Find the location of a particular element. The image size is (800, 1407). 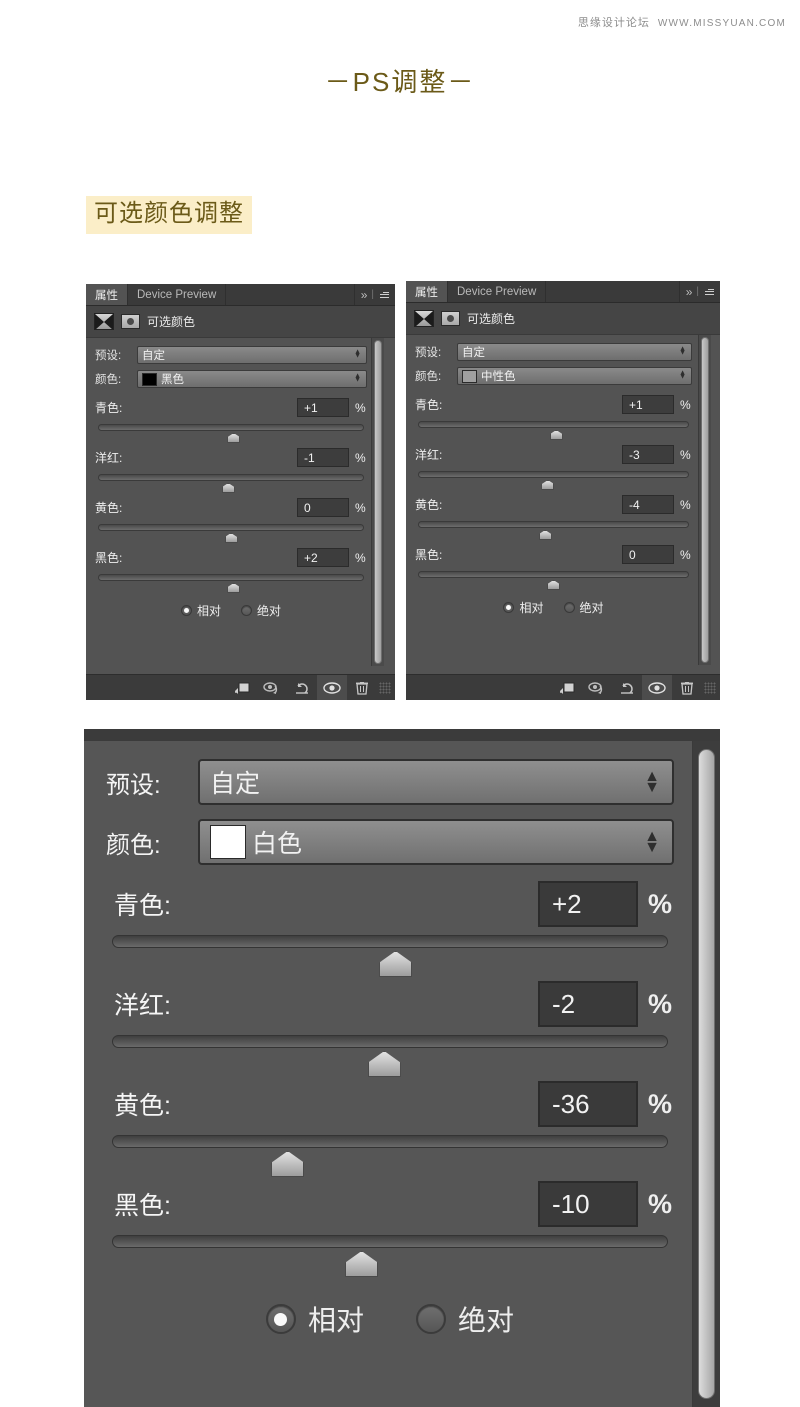

panel-footer-toolbar is located at coordinates (240, 687).